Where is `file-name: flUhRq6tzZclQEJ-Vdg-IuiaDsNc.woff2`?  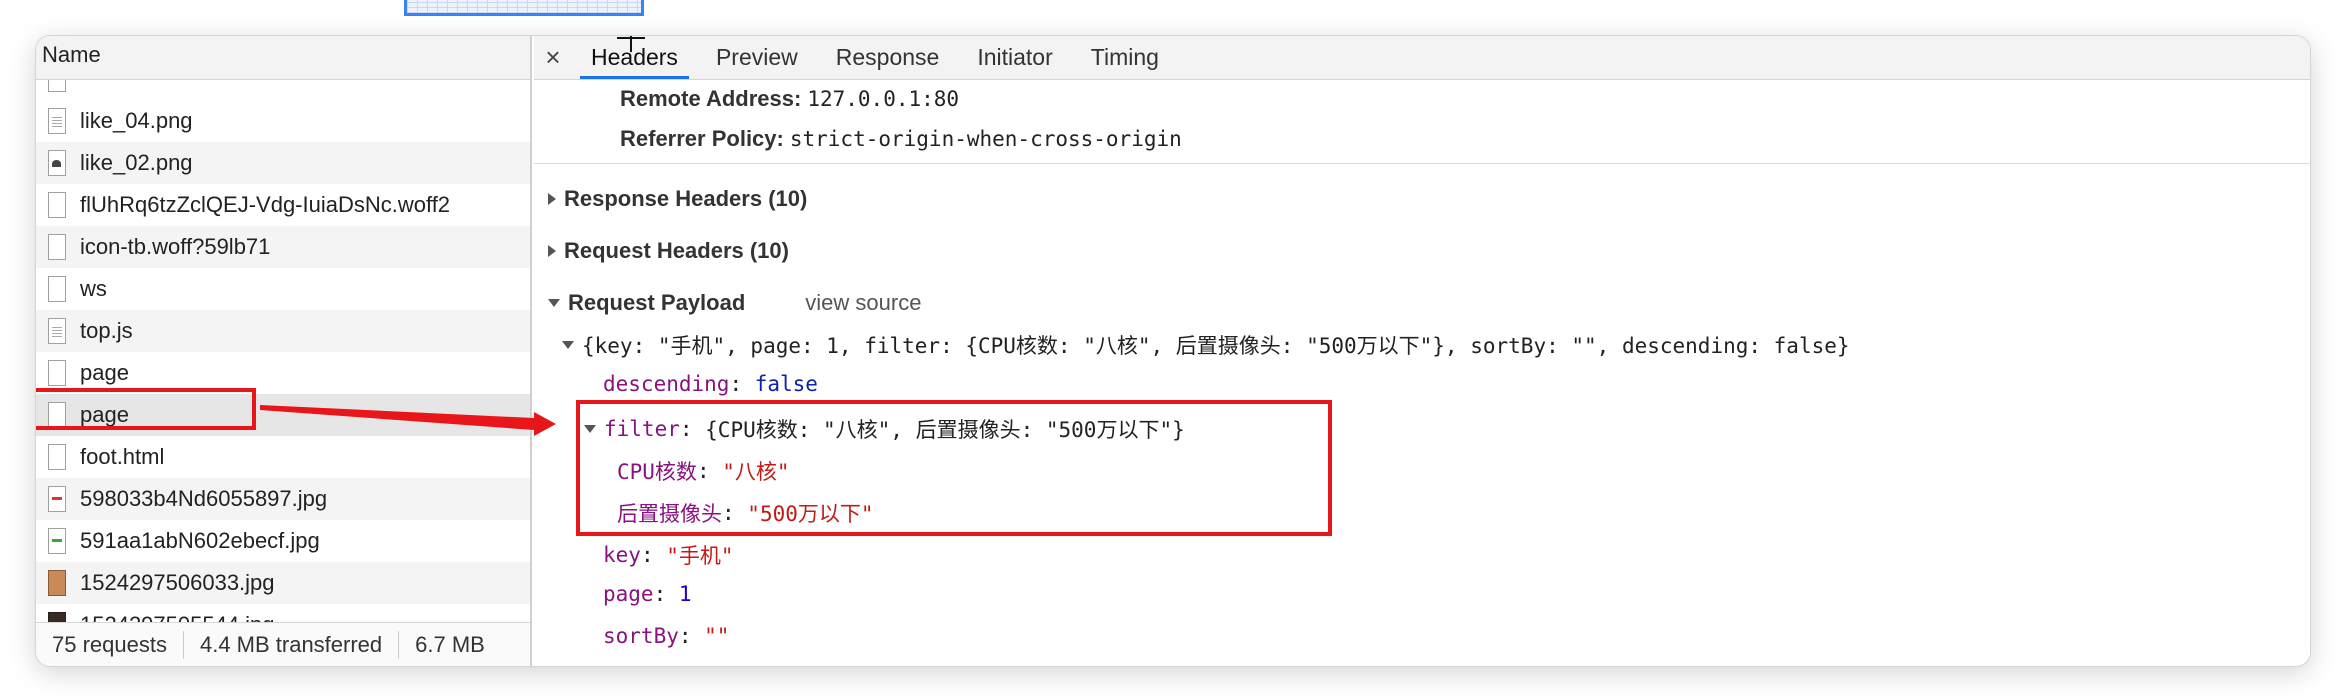
file-name: flUhRq6tzZclQEJ-Vdg-IuiaDsNc.woff2 is located at coordinates (265, 204).